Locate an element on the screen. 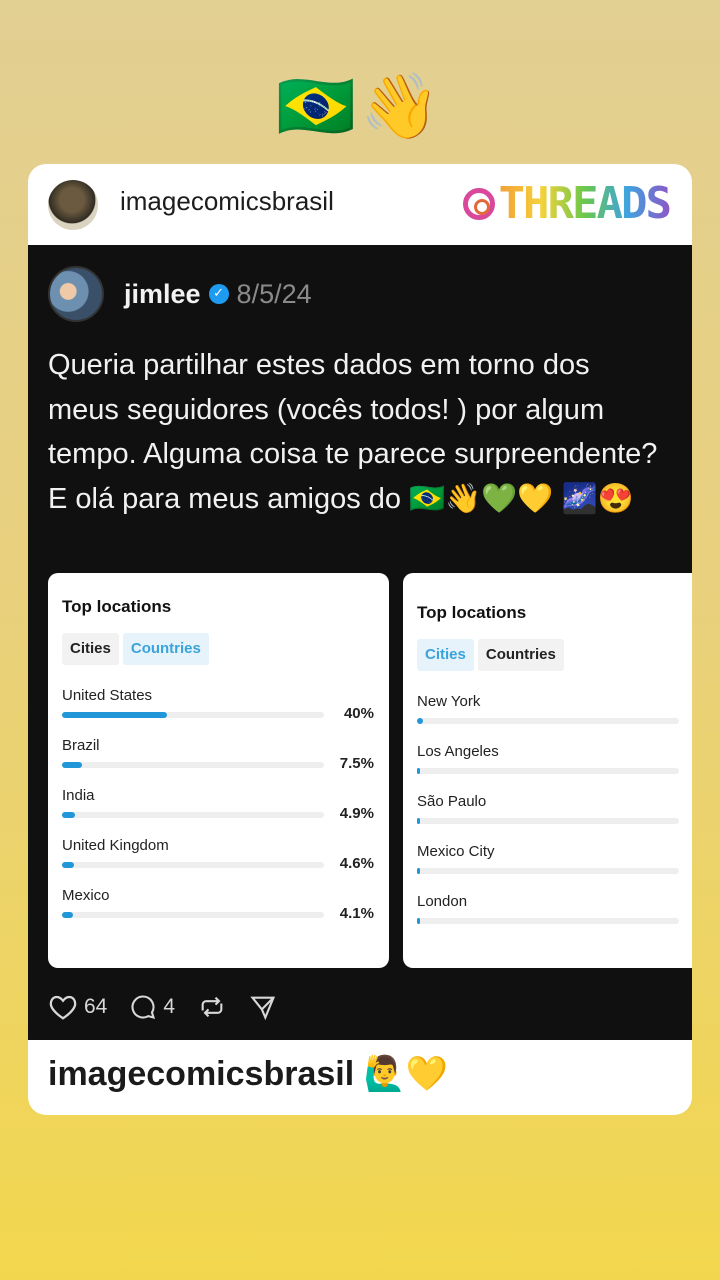 Image resolution: width=720 pixels, height=1280 pixels. location-row: India 4.9% is located at coordinates (218, 804).